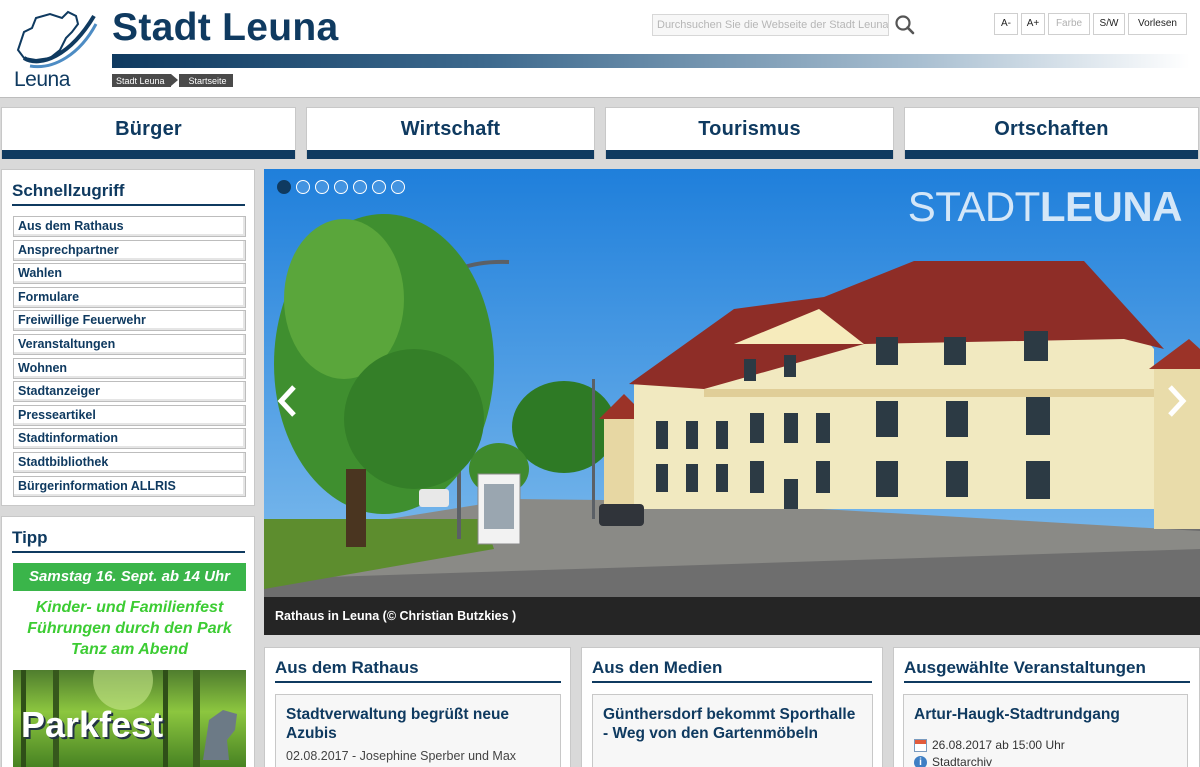 The image size is (1200, 767). I want to click on nav-tab-tourismus: Tourismus, so click(749, 133).